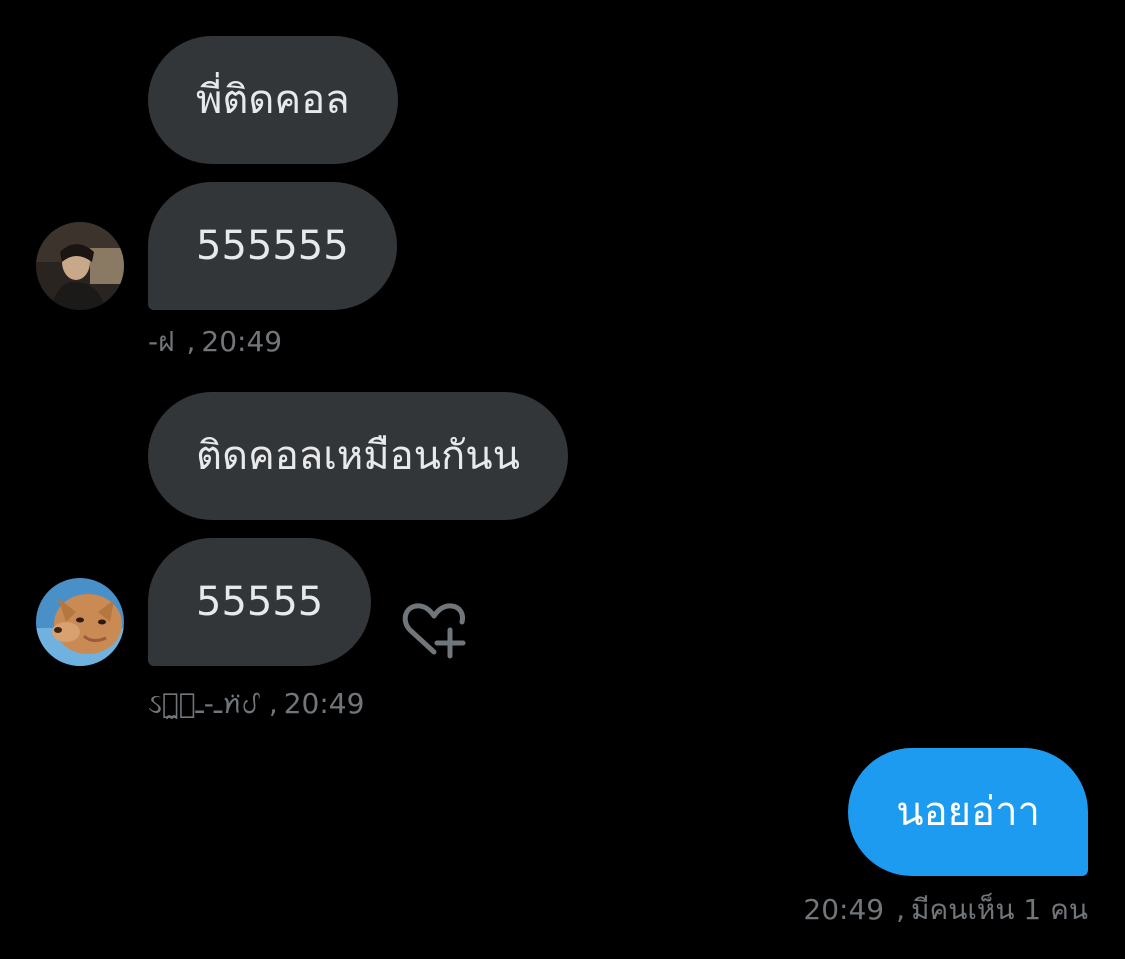  I want to click on dog-photo-avatar, so click(80, 622).